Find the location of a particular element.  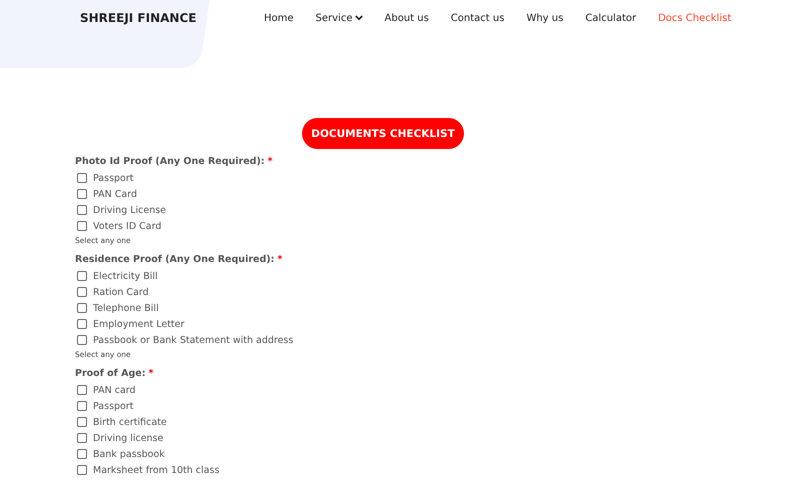

nav-link: Service is located at coordinates (339, 18).